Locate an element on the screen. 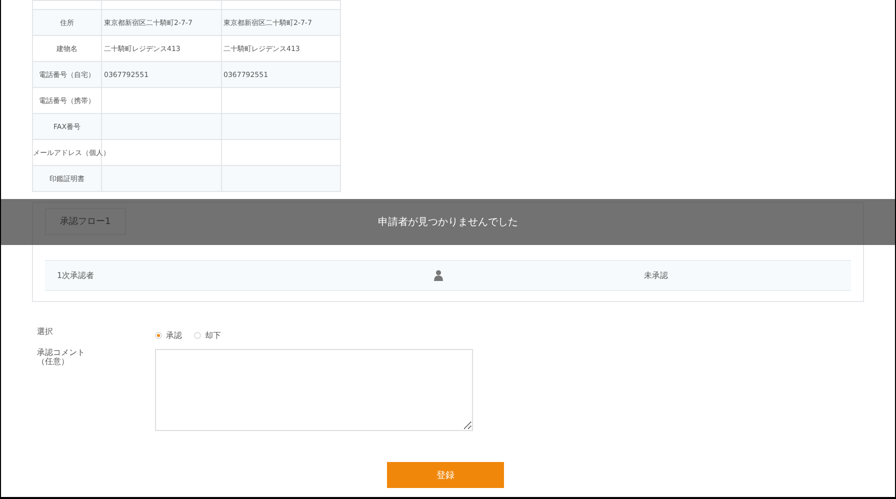 The image size is (896, 499). toast-message: 申請者が見つかりませんでした is located at coordinates (448, 222).